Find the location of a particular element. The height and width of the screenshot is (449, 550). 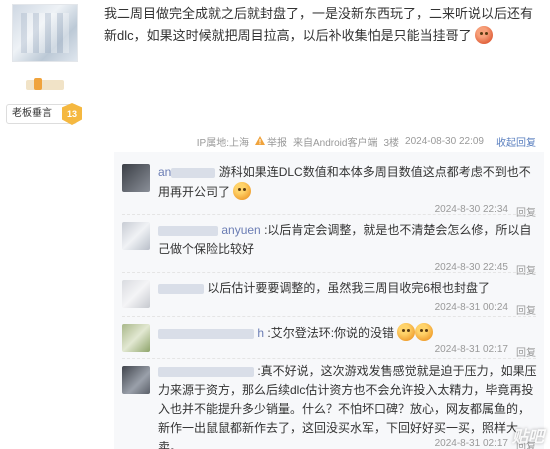

reply-text: 以后估计要要调整的，虽然我三周目收完6根也封盘了 is located at coordinates (349, 288).